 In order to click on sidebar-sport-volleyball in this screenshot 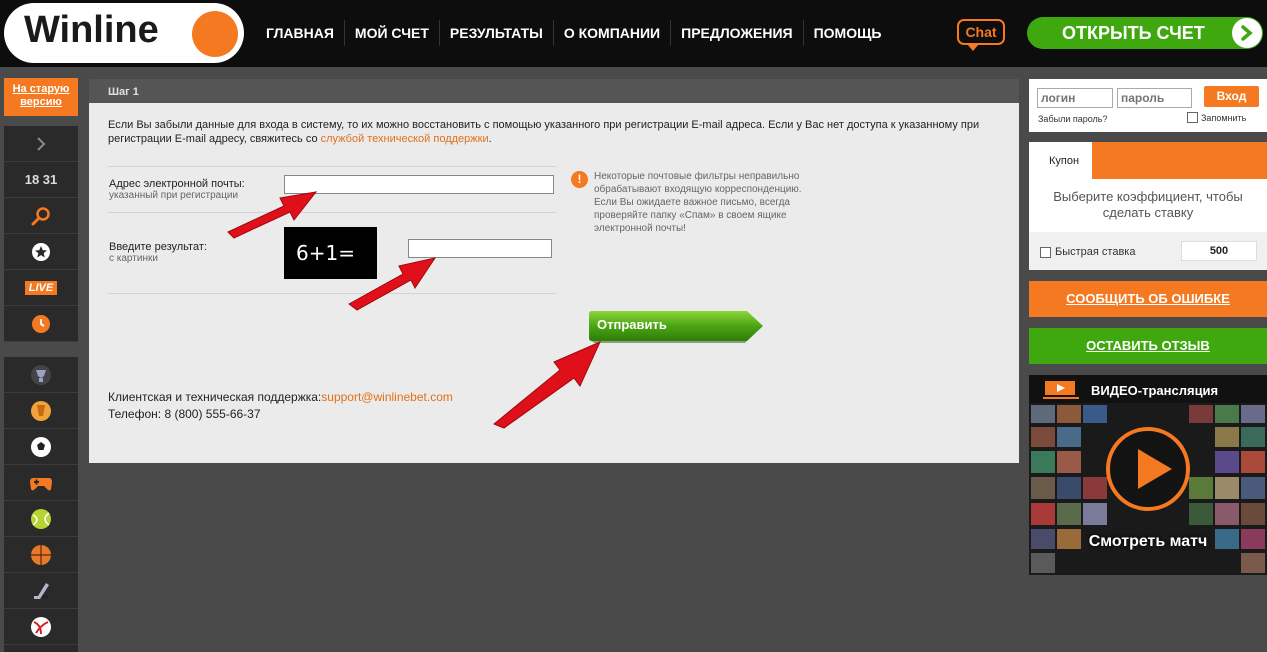, I will do `click(41, 627)`.